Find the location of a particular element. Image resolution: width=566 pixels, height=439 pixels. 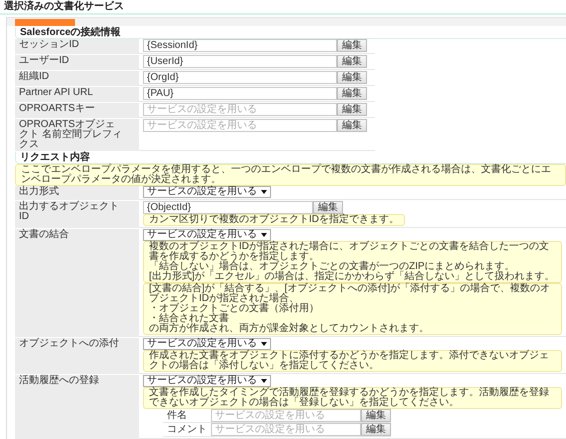

page-title: 選択済みの文書化サービス is located at coordinates (283, 7).